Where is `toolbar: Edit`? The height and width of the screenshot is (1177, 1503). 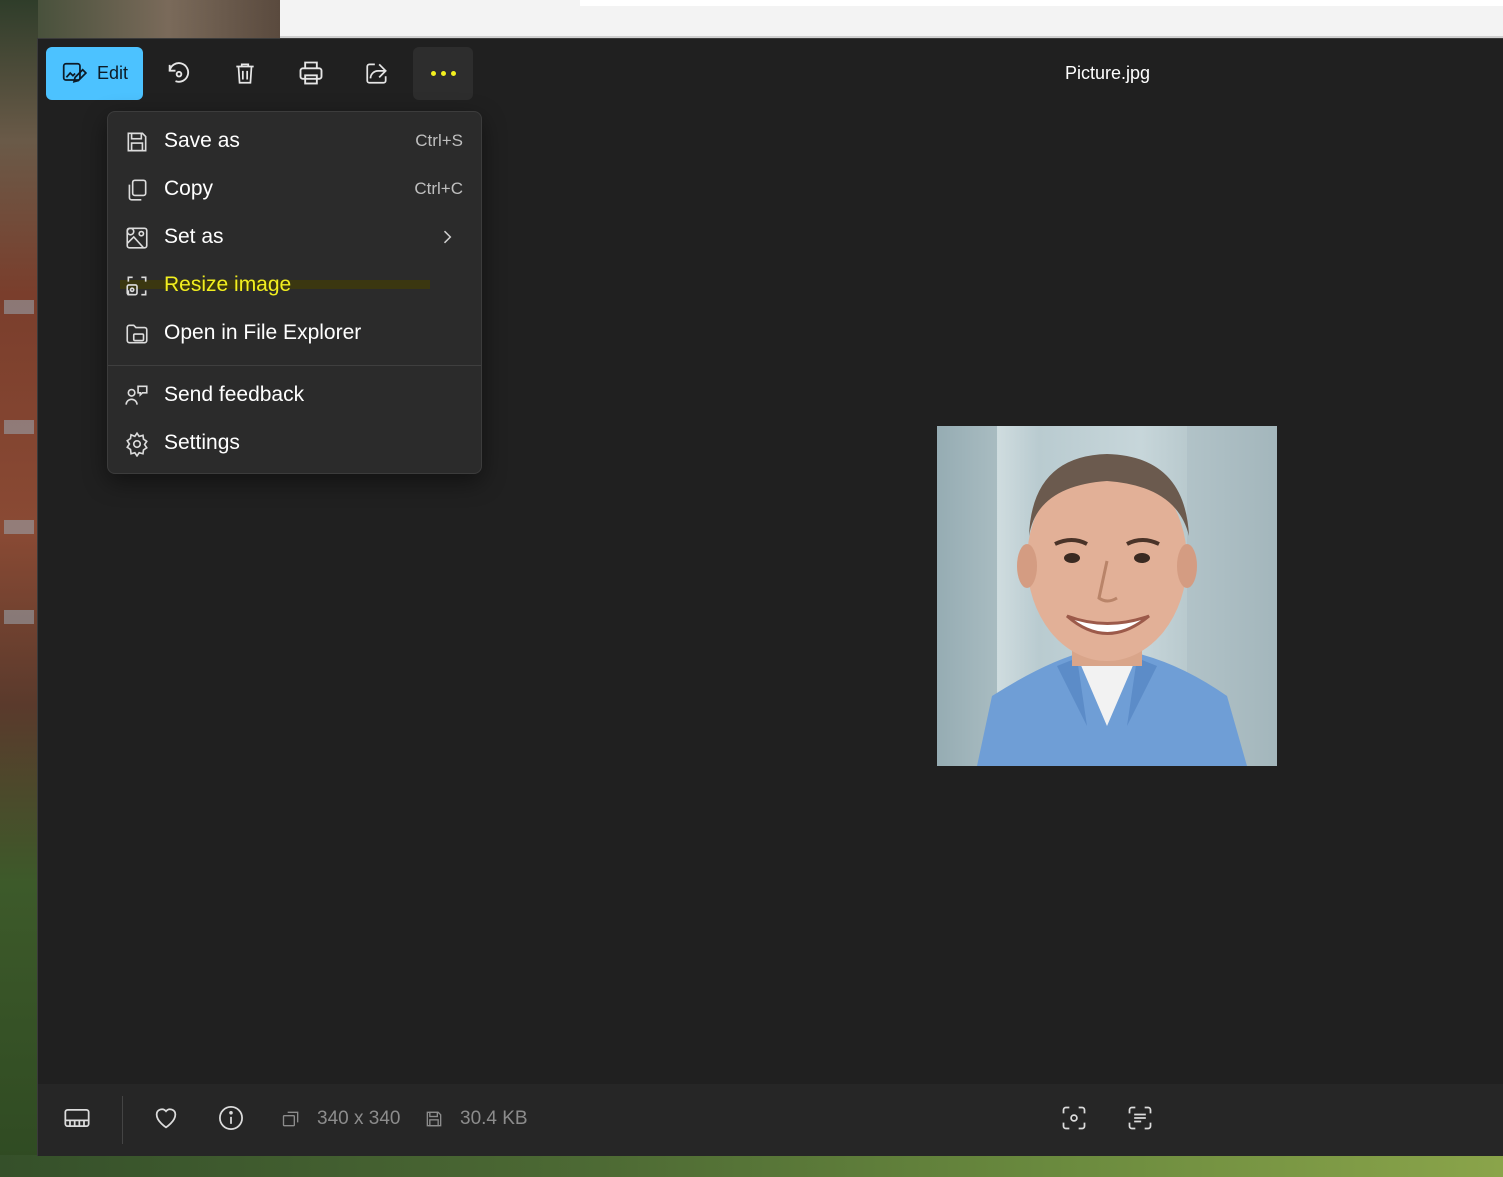
toolbar: Edit is located at coordinates (259, 73).